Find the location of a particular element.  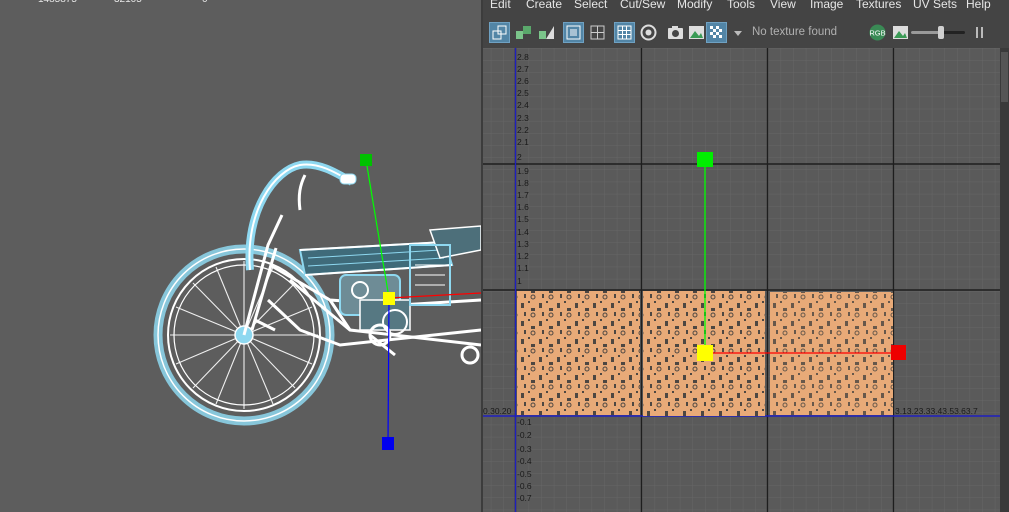

menu-textures: Textures is located at coordinates (878, 5).